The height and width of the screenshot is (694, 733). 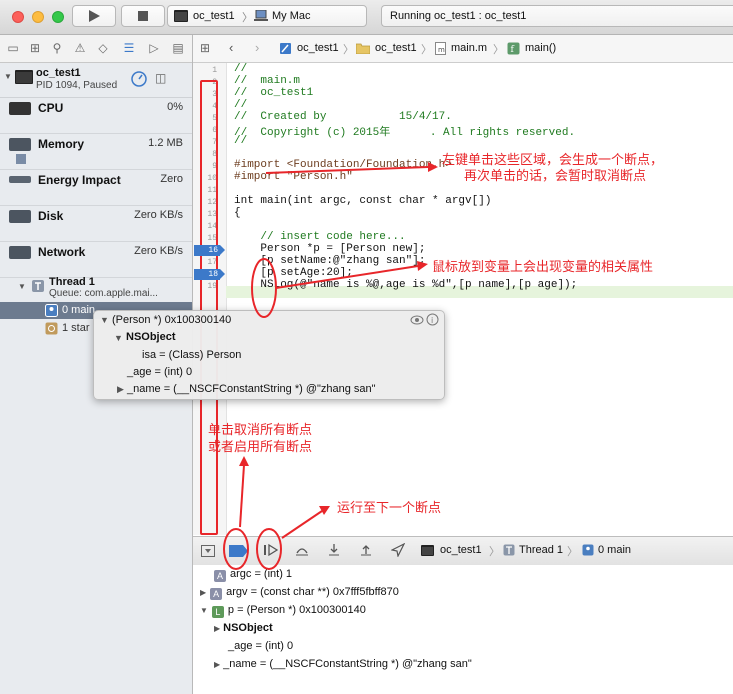 I want to click on breakpoint-line-number: 18, so click(x=213, y=274).